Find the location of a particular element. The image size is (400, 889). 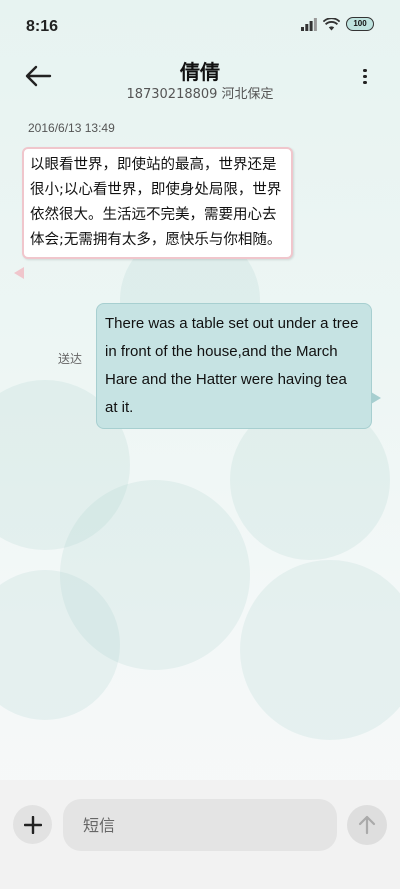

attach-button is located at coordinates (32, 824).